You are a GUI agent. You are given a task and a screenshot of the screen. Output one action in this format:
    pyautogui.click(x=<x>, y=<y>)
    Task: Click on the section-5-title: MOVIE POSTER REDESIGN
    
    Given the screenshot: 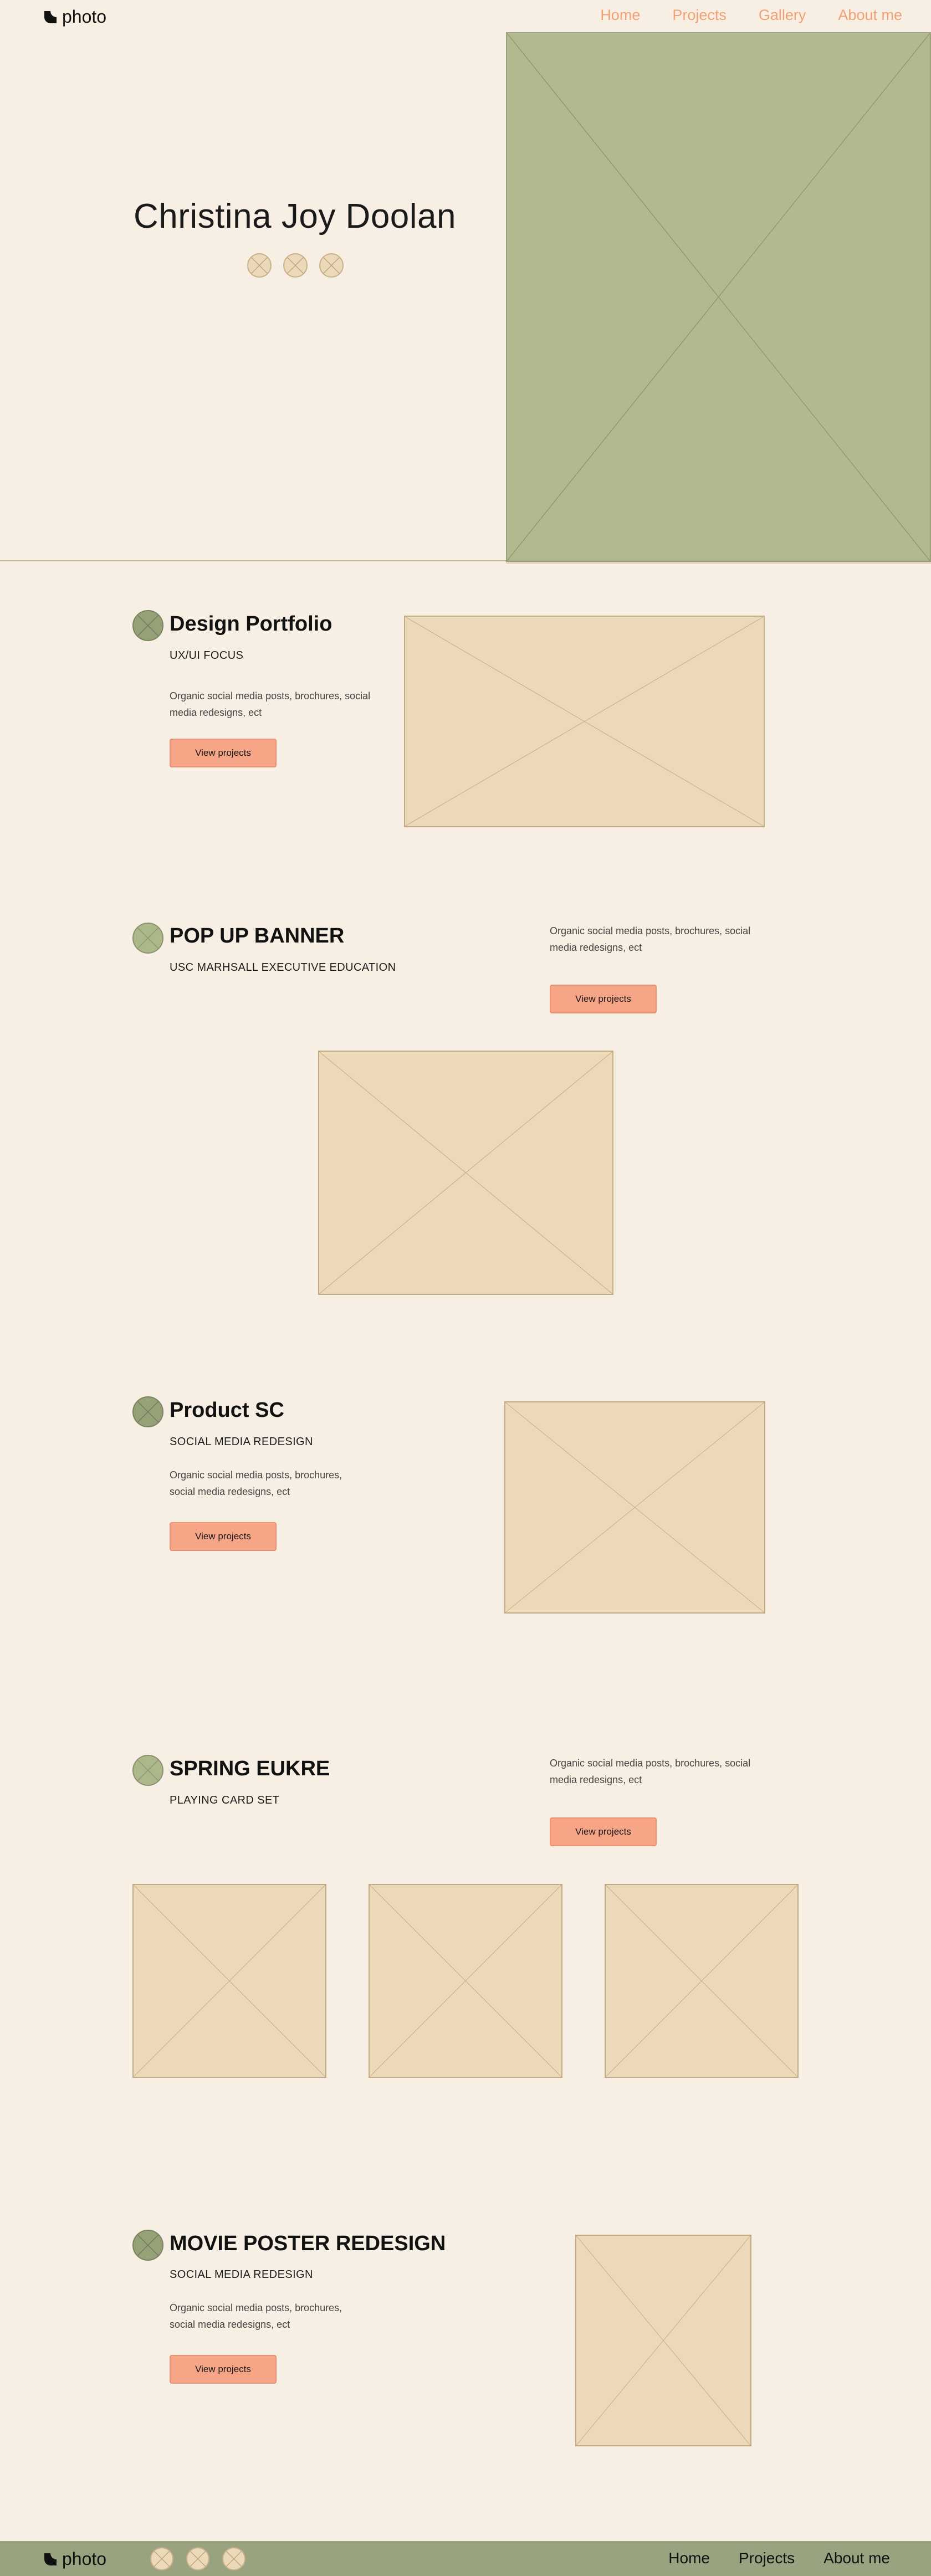 What is the action you would take?
    pyautogui.click(x=308, y=2243)
    